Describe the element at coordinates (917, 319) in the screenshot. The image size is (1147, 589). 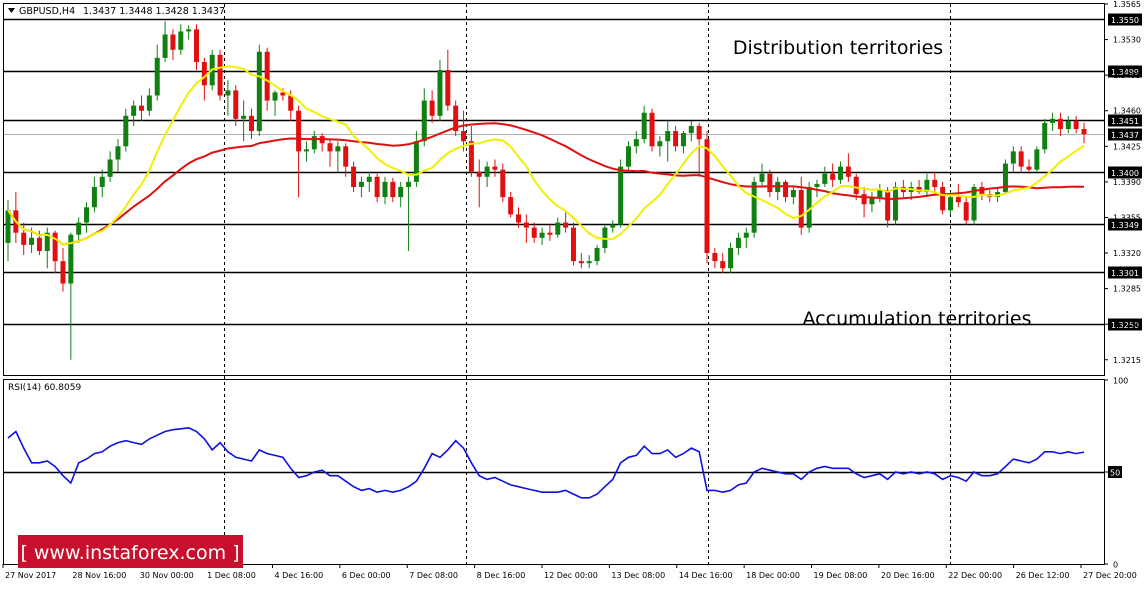
I see `accumulation-label: Accumulation territories` at that location.